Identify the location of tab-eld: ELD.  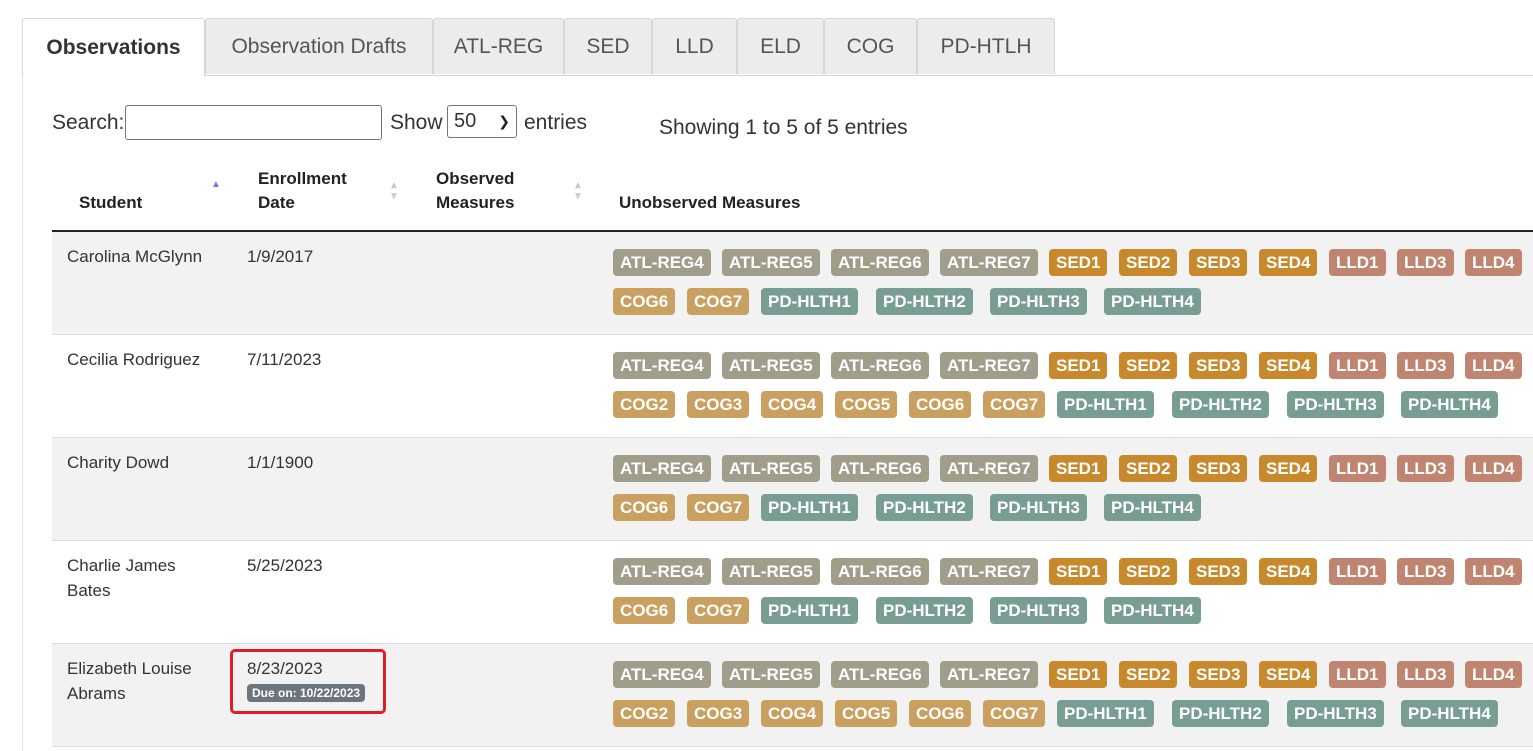
(780, 46).